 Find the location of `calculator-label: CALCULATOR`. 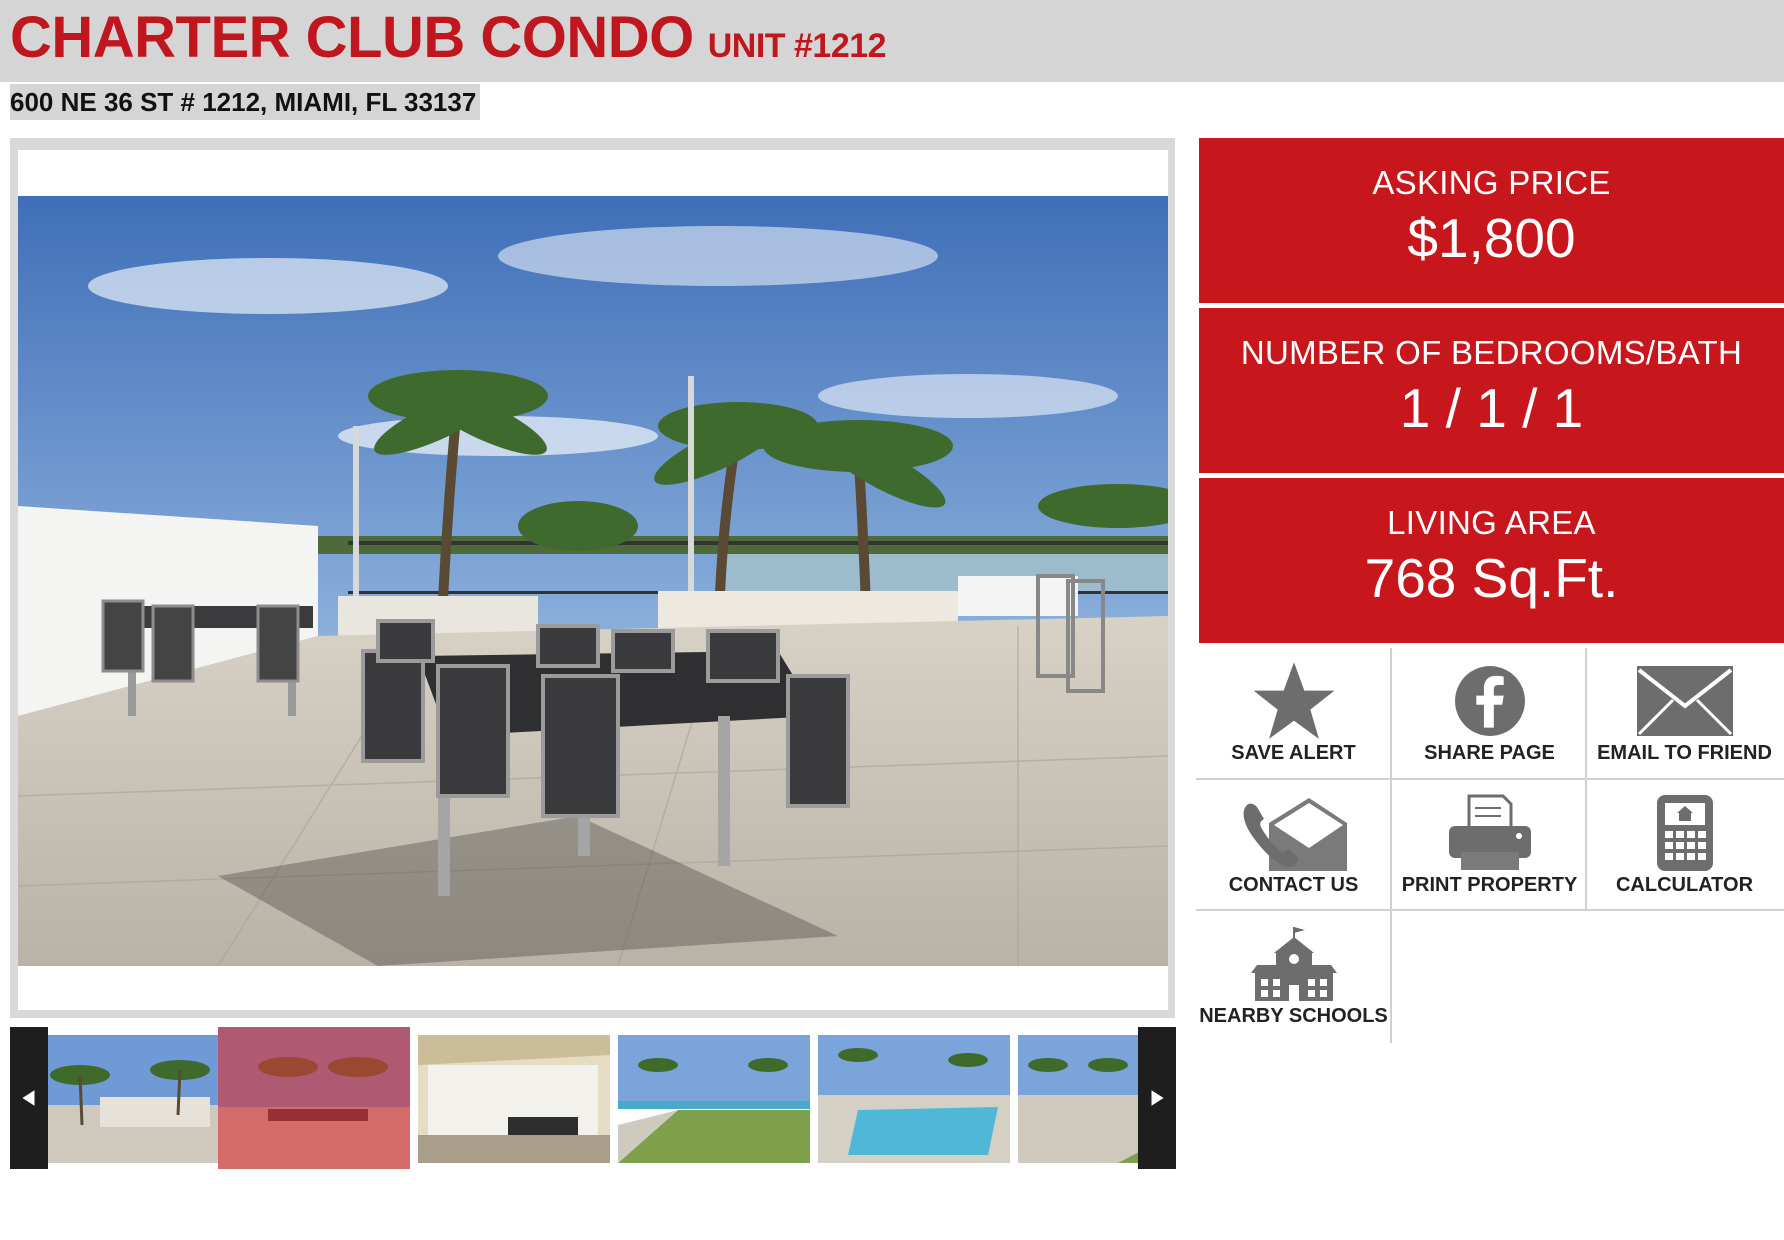

calculator-label: CALCULATOR is located at coordinates (1684, 885).